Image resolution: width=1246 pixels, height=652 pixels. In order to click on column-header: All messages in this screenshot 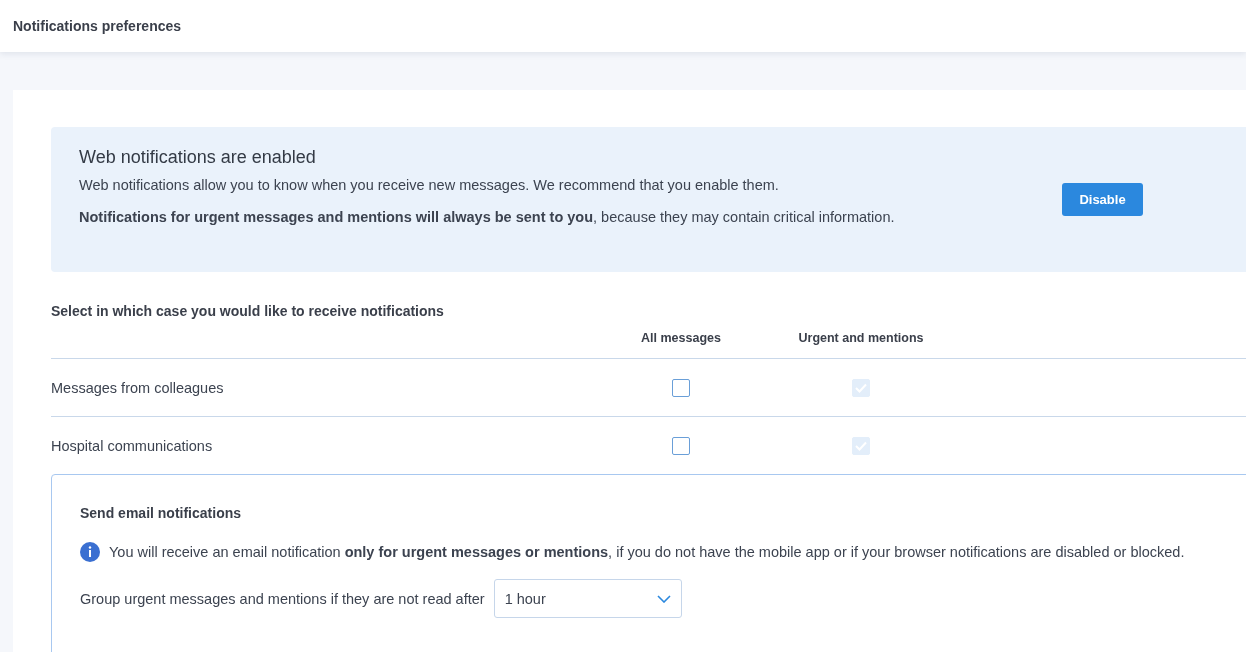, I will do `click(681, 338)`.